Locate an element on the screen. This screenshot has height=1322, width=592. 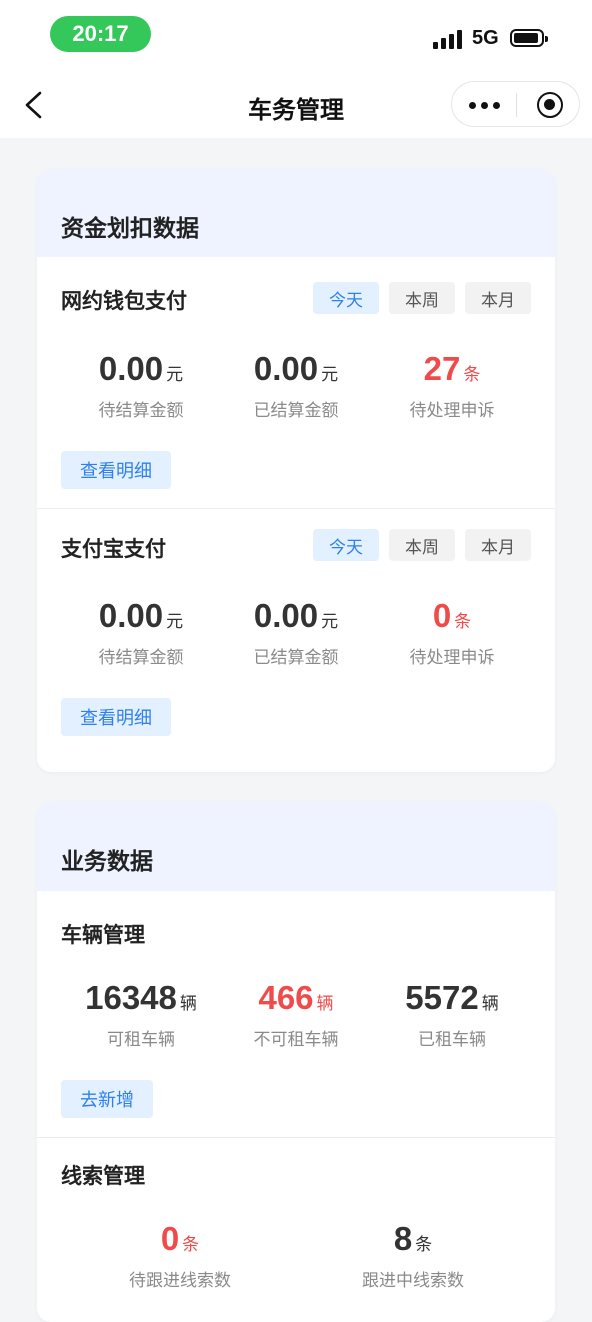
appeals-metric: 0条 待处理申诉 is located at coordinates (452, 632).